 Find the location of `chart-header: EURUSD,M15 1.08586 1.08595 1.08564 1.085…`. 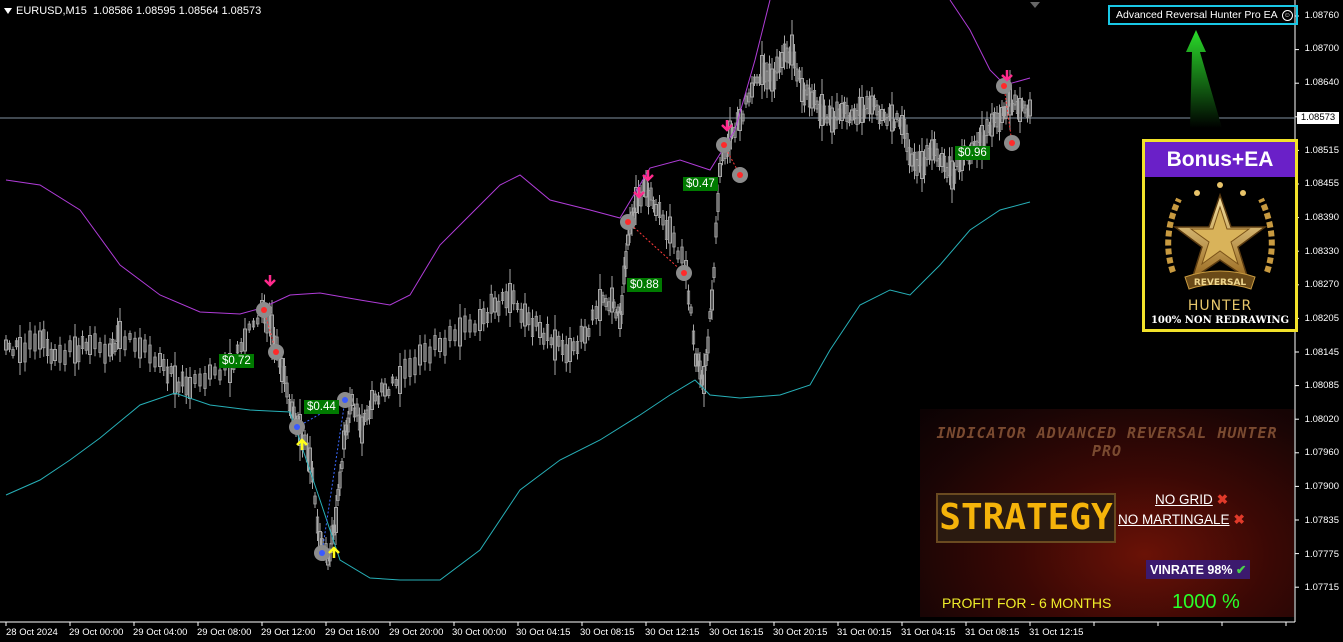

chart-header: EURUSD,M15 1.08586 1.08595 1.08564 1.085… is located at coordinates (132, 11).